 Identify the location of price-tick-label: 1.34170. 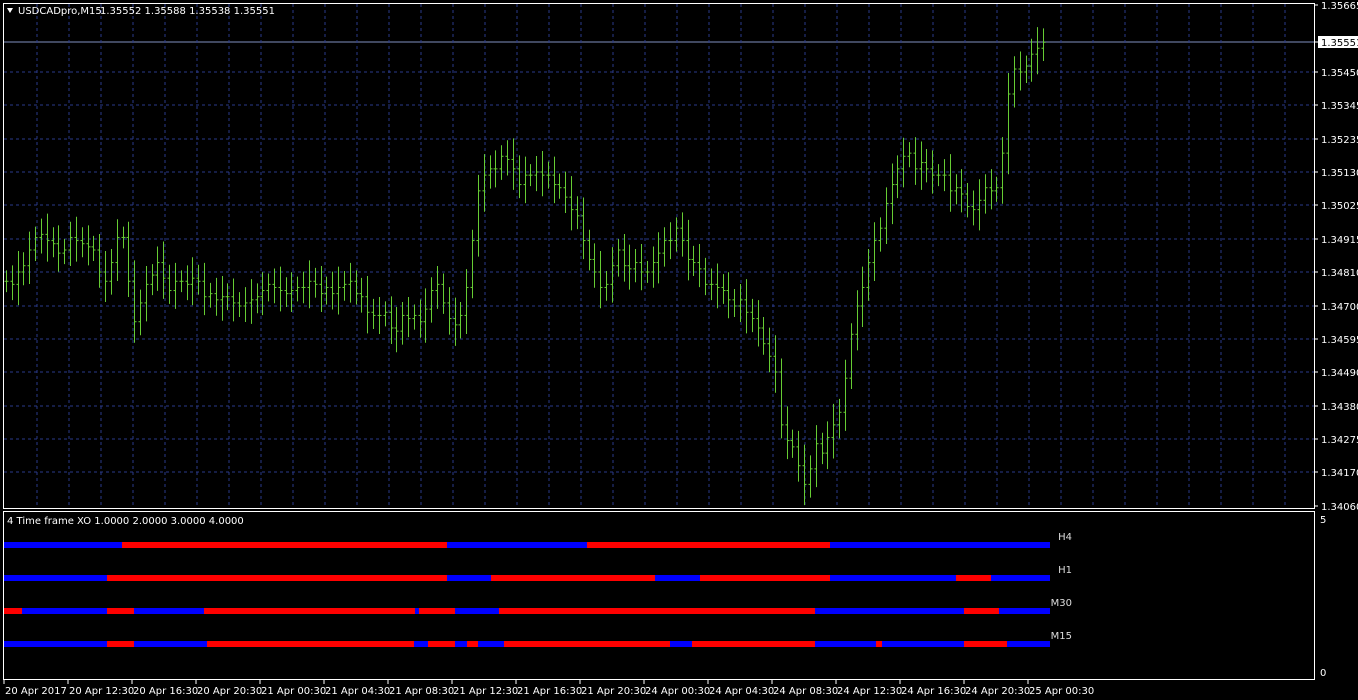
(1339, 473).